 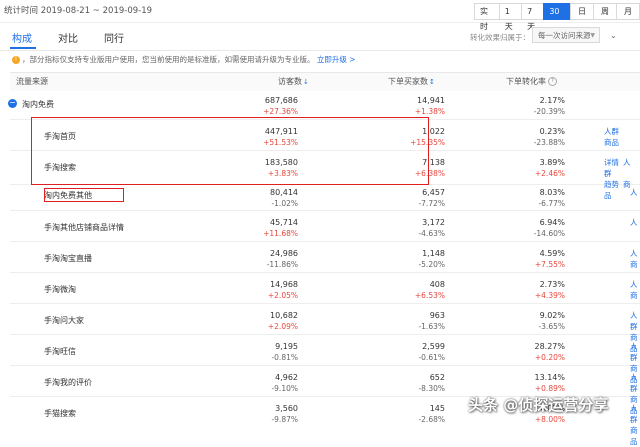 I want to click on rate-cell: 6.94% -14.60%, so click(x=549, y=228).